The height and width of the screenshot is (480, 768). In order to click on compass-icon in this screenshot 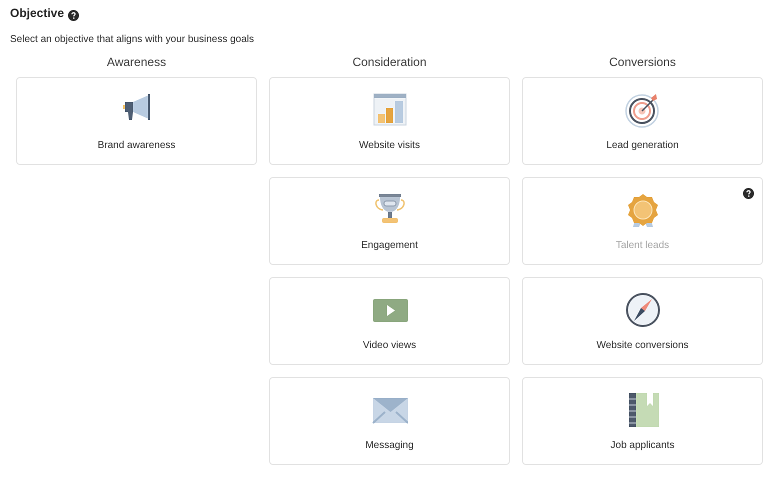, I will do `click(642, 310)`.